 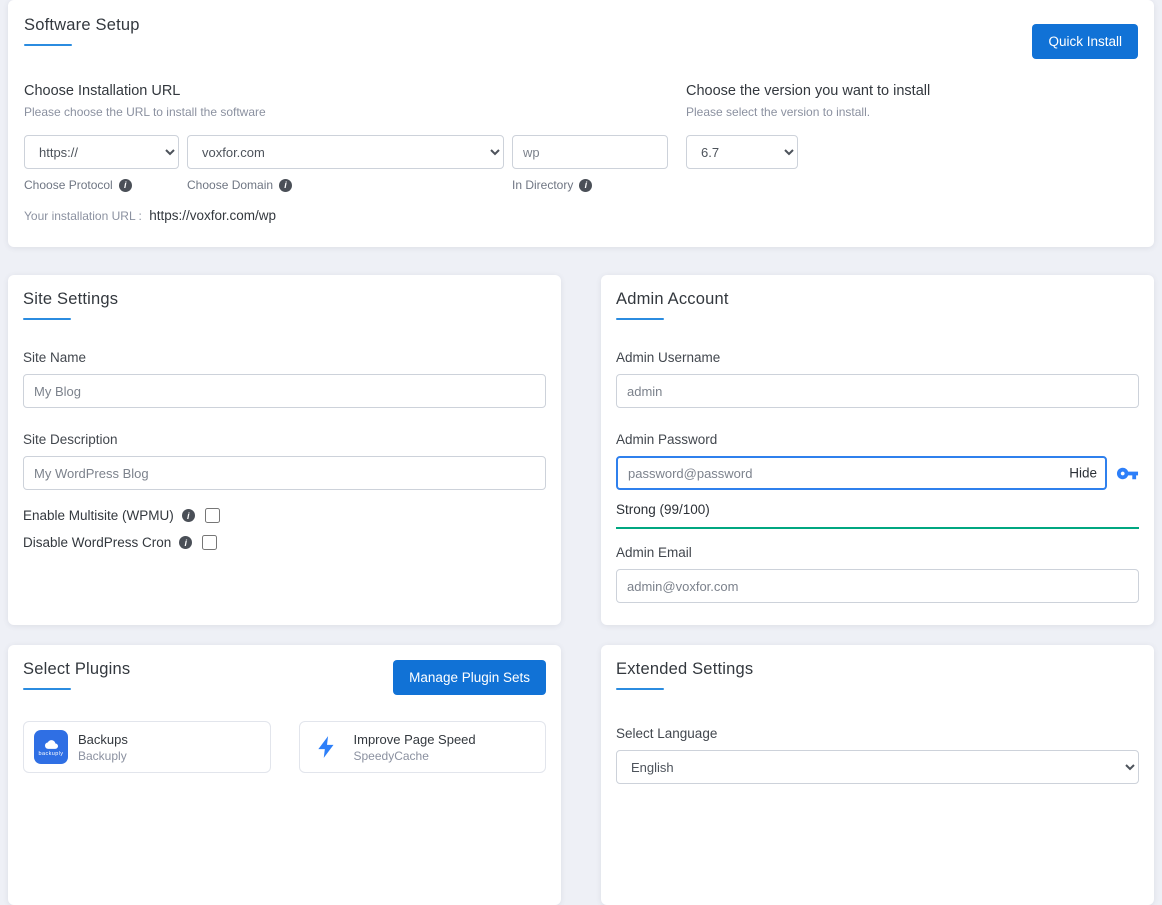 I want to click on quick-install-button: Quick Install, so click(x=1085, y=41).